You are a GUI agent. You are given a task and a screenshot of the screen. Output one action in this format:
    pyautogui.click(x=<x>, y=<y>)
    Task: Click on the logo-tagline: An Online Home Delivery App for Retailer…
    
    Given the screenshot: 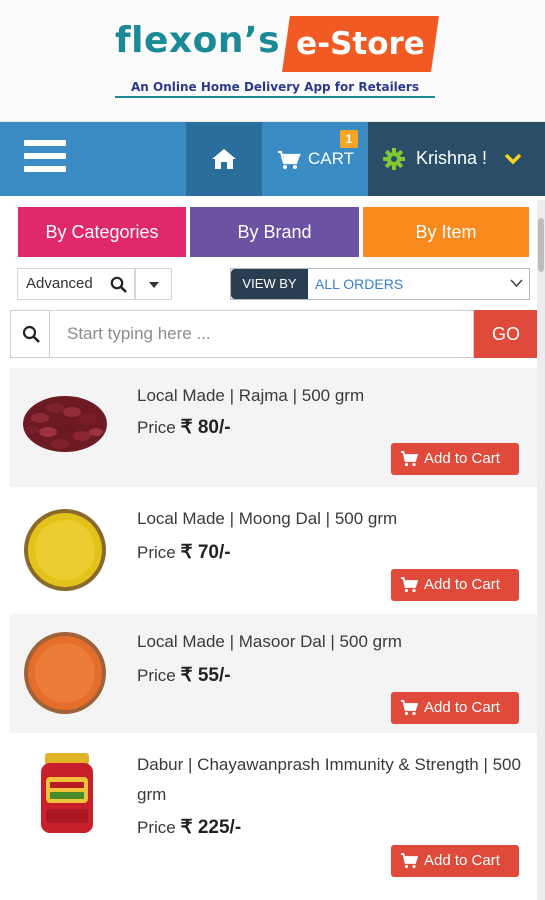 What is the action you would take?
    pyautogui.click(x=275, y=87)
    